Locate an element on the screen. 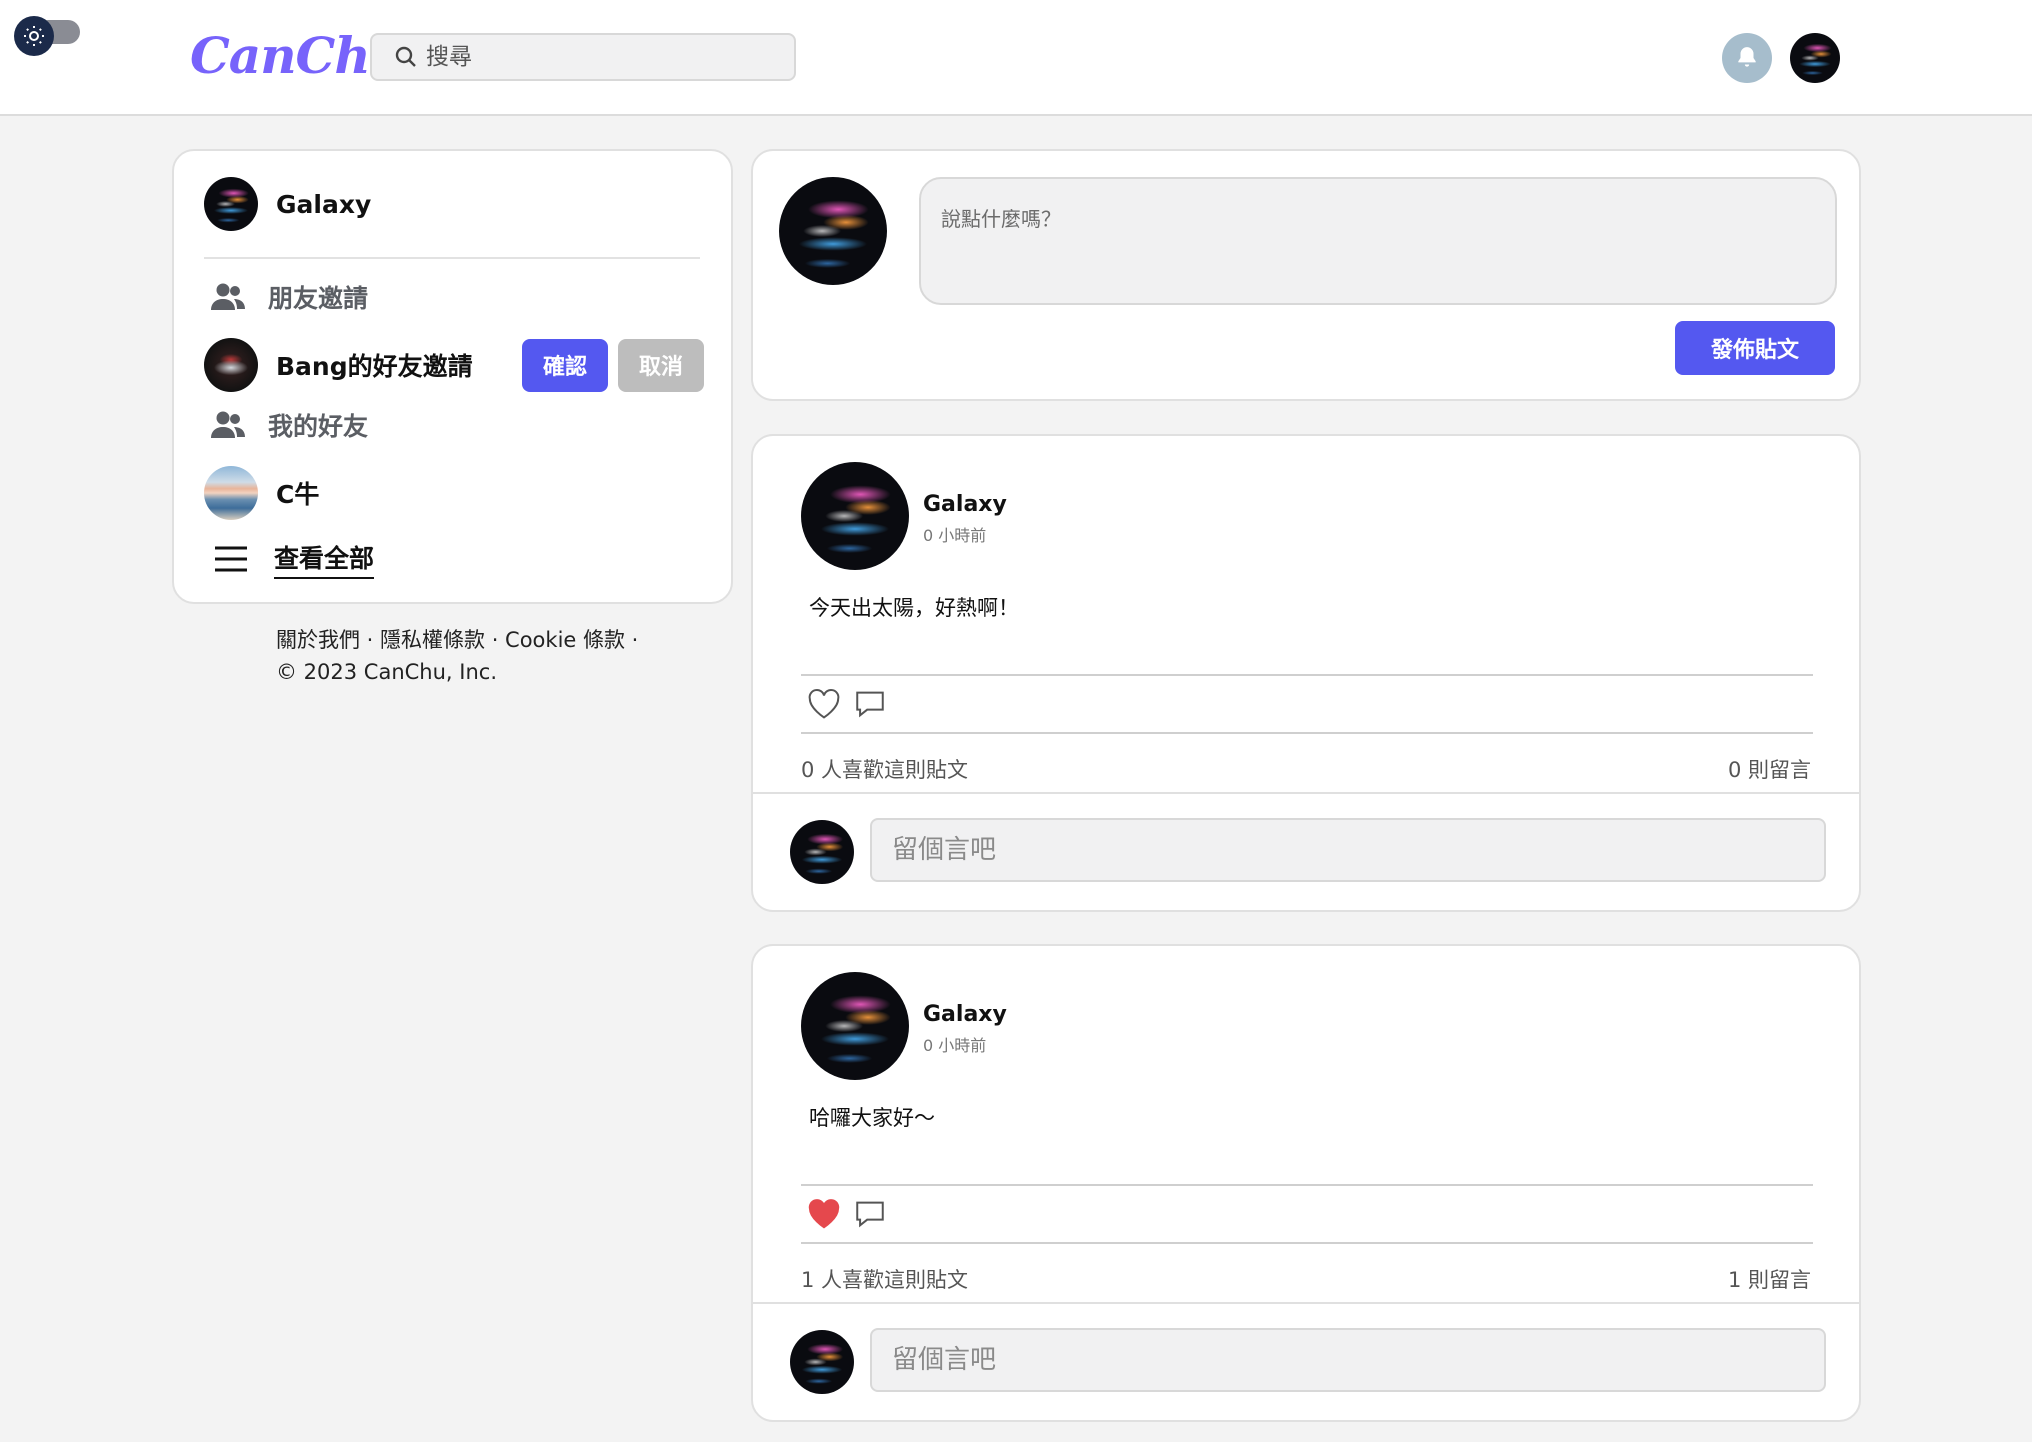 Image resolution: width=2032 pixels, height=1442 pixels. profile-sidebar: Galaxy 朋友邀請 Bang的好友邀請 確認 取消 我的好友 C牛 查看全部 is located at coordinates (452, 376).